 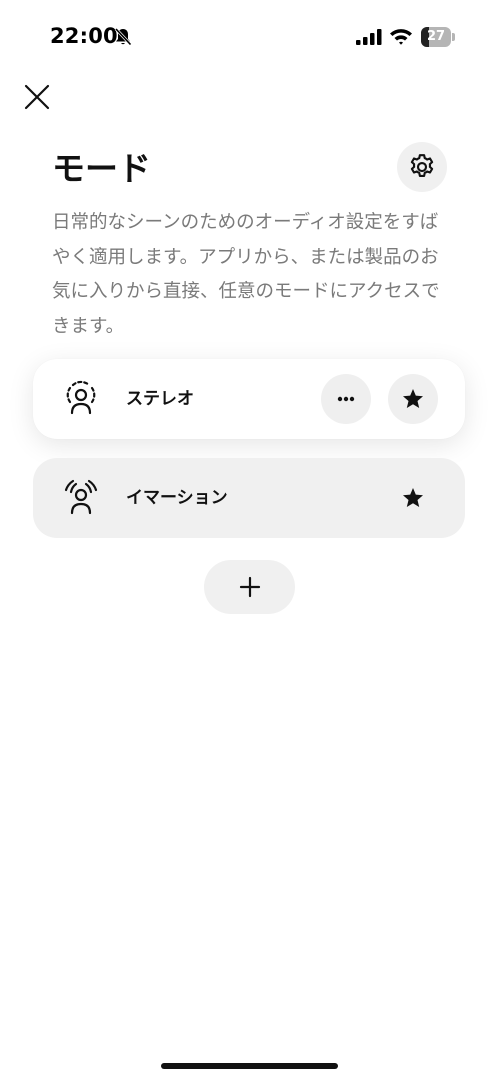 I want to click on more-options-button, so click(x=346, y=399).